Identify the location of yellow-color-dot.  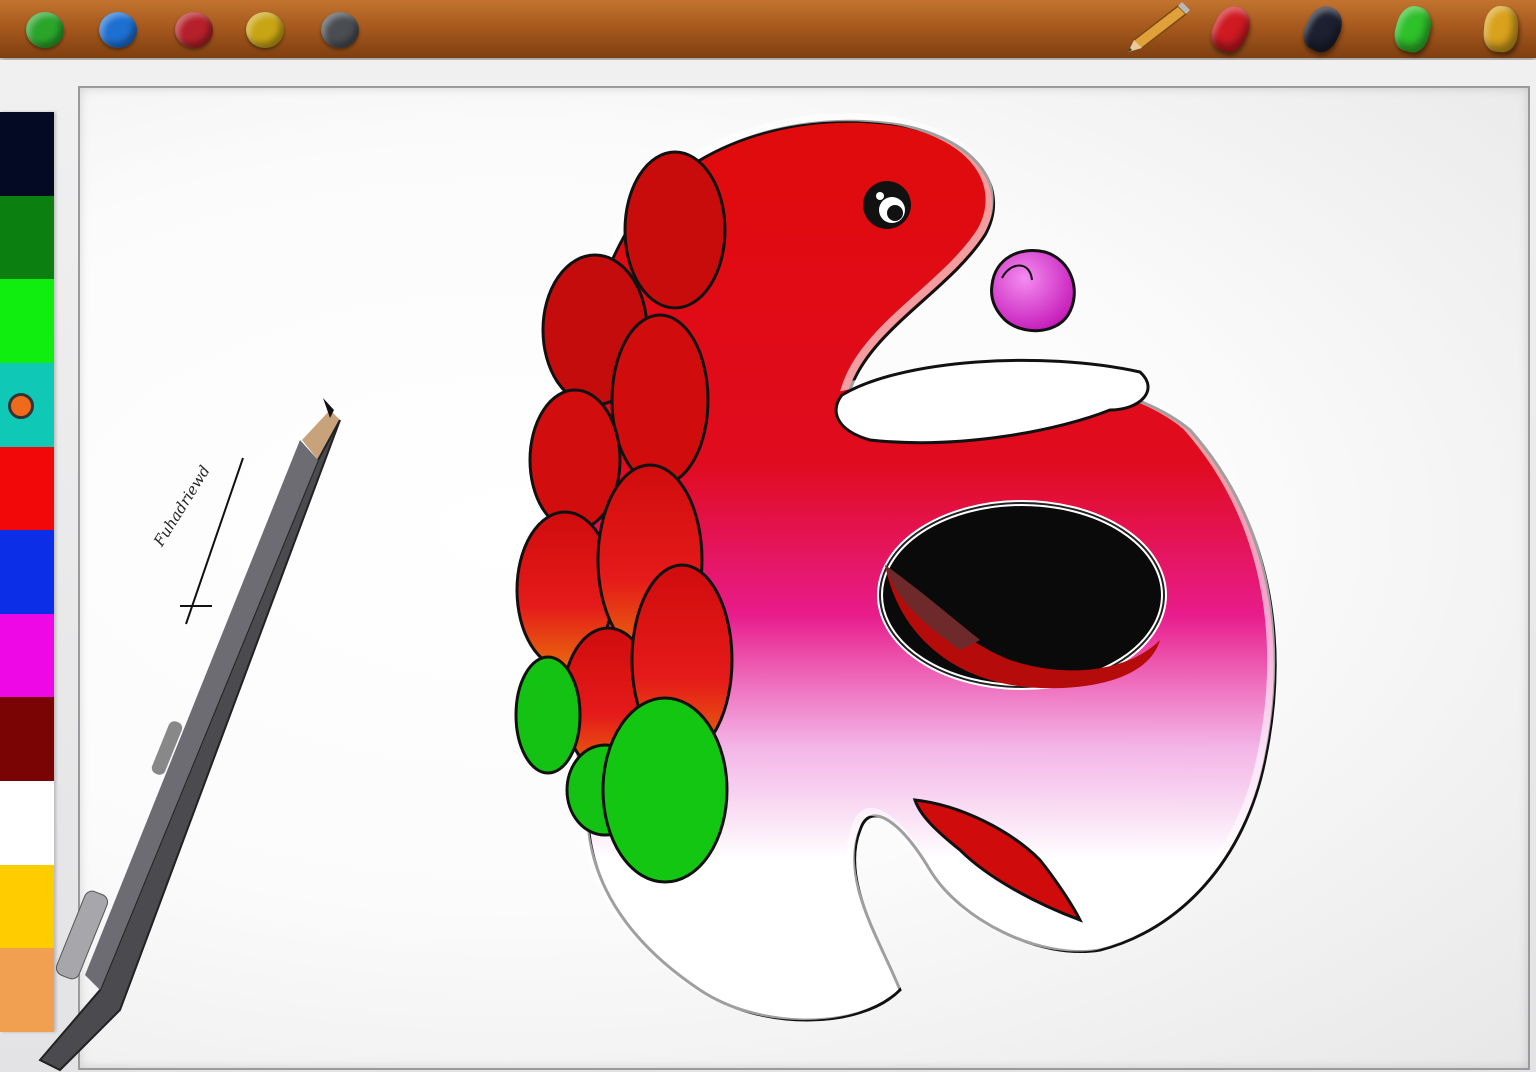
(265, 30).